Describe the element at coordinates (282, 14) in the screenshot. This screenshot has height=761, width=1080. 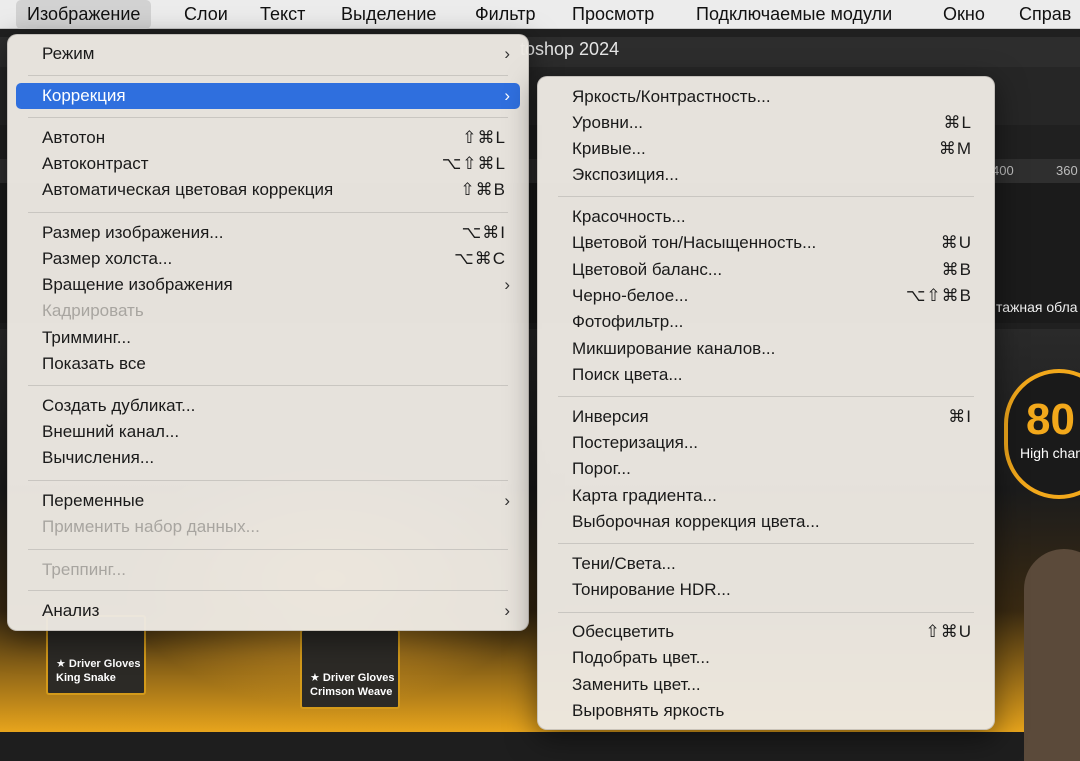
I see `menu-text: Текст` at that location.